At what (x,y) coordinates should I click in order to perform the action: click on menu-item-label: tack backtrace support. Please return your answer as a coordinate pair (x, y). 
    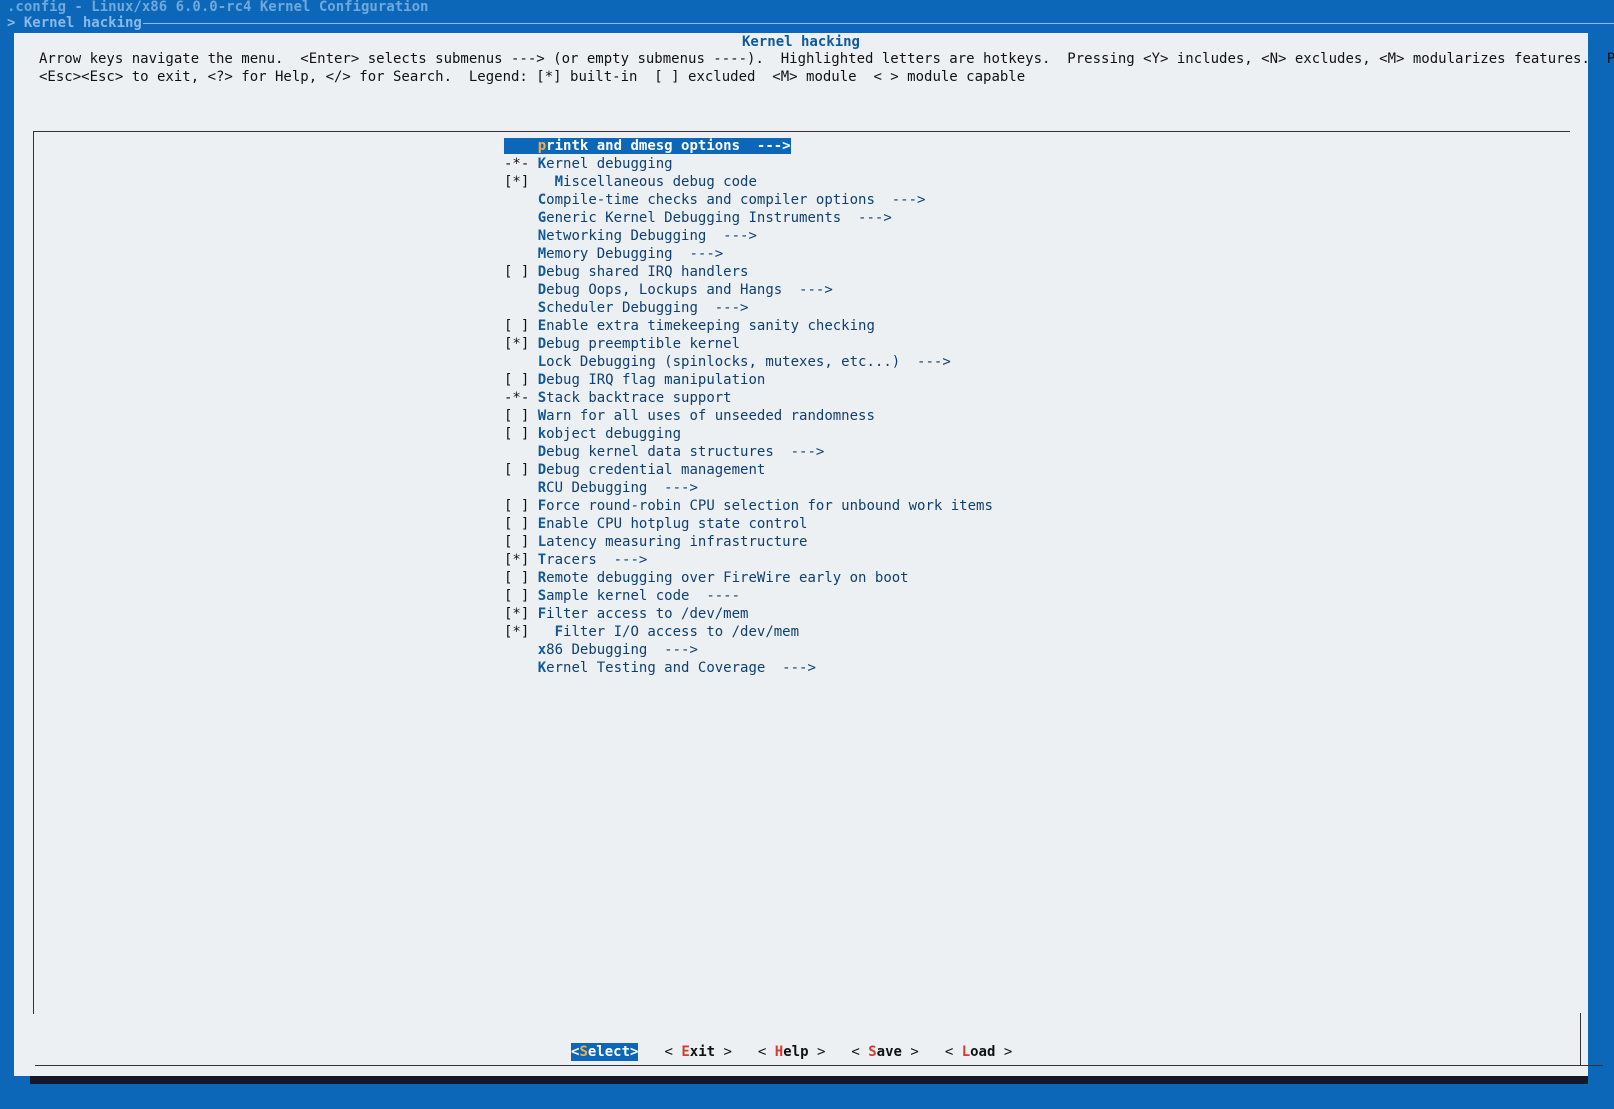
    Looking at the image, I should click on (639, 398).